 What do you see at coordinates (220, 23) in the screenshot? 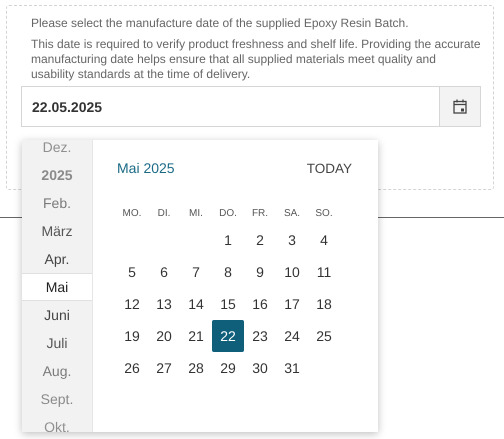
I see `instruction-text: Please select the manufacture date of the supplied Epoxy Resin Batch.` at bounding box center [220, 23].